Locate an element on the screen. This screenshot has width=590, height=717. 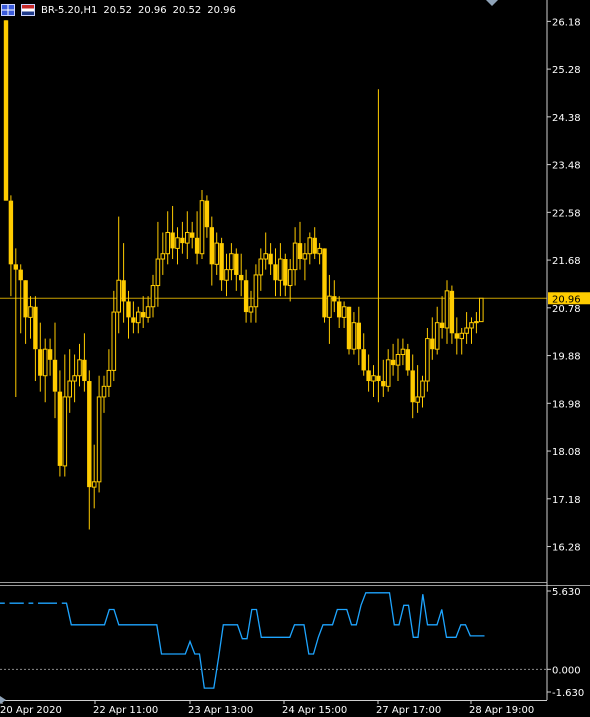
scroll-marker-icon is located at coordinates (492, 3).